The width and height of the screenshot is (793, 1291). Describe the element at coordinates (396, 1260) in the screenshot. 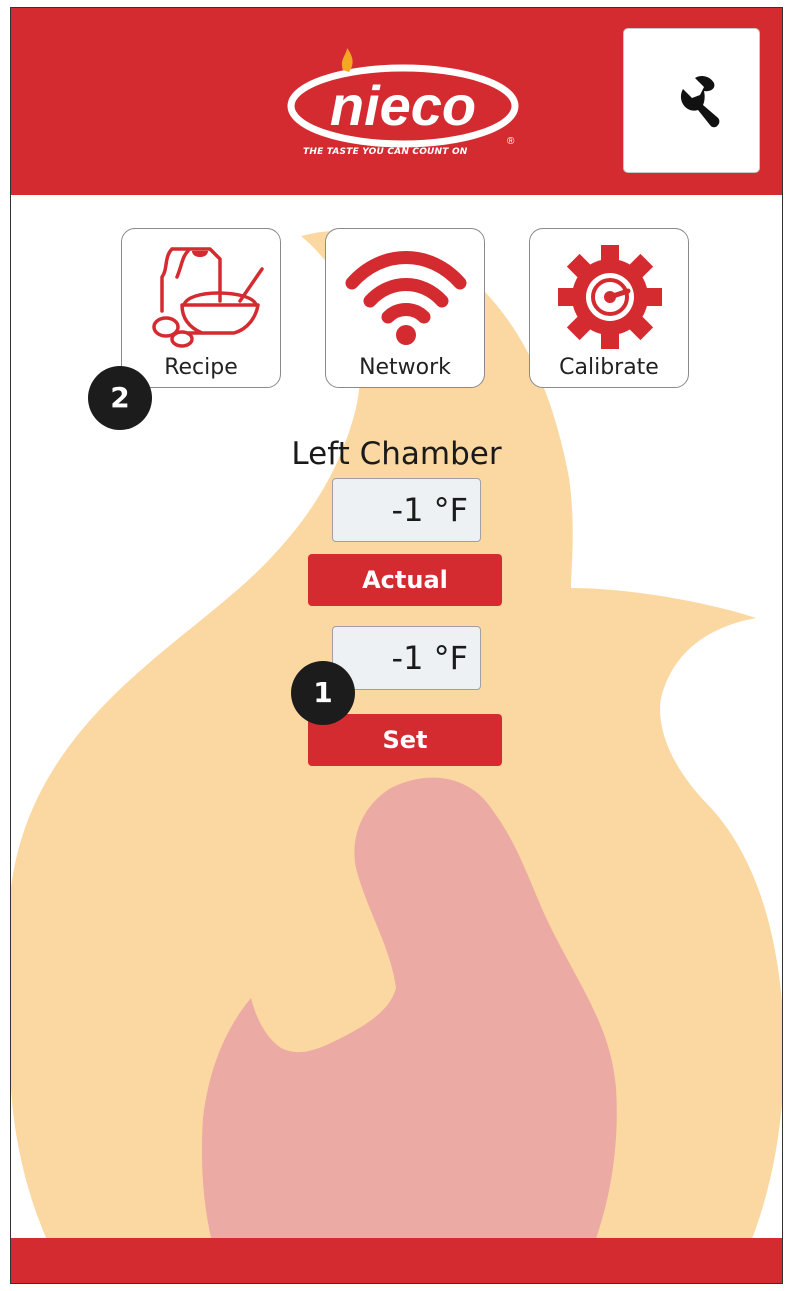

I see `app-footer` at that location.